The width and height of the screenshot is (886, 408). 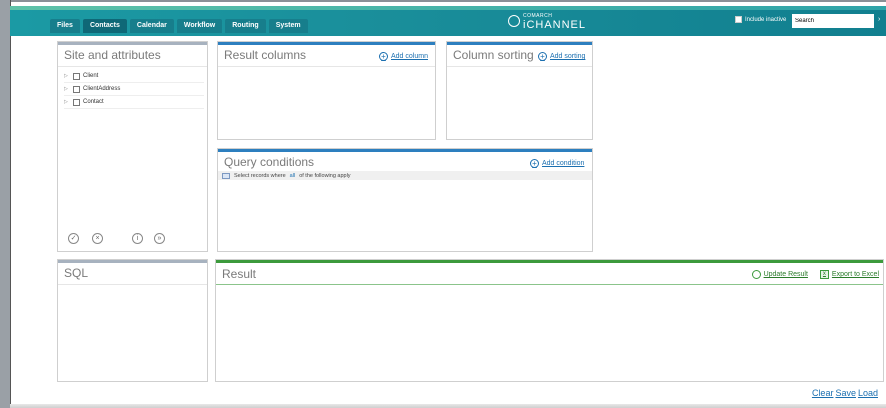 I want to click on tab-workflow: Workflow, so click(x=199, y=26).